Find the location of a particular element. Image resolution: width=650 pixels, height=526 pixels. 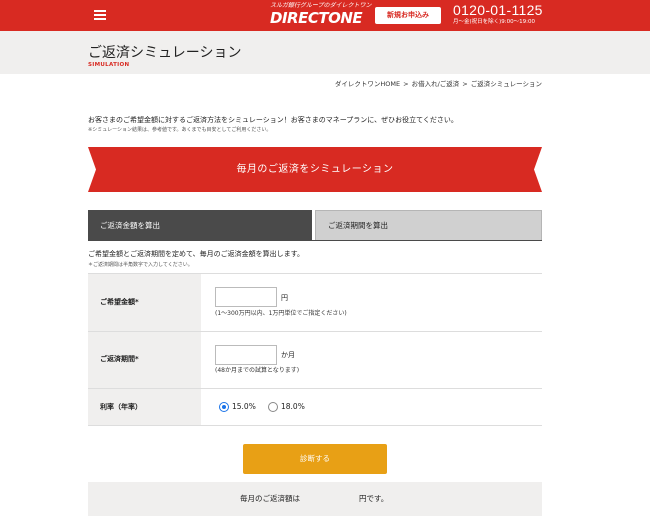

breadcrumb: ダイレクトワンHOME > お借入れ/ご返済 > ご返済シミュレーション is located at coordinates (438, 84).